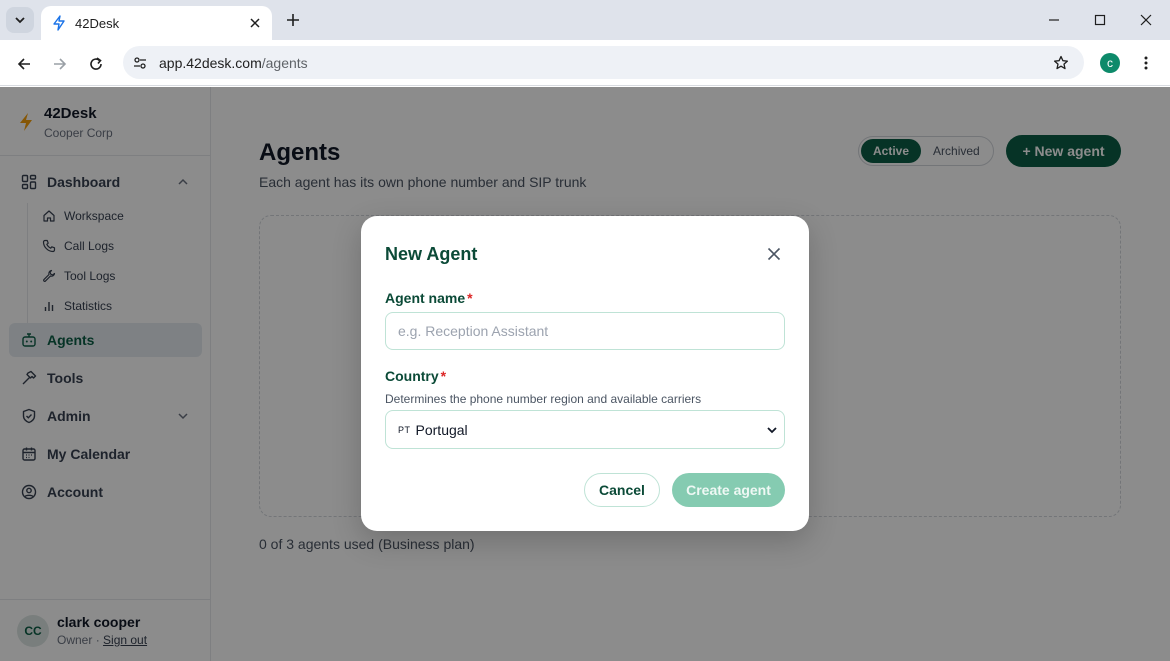  I want to click on minimize-button, so click(1054, 20).